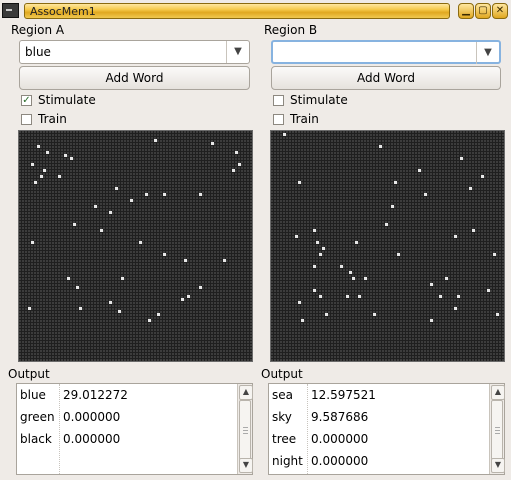 This screenshot has height=480, width=511. What do you see at coordinates (282, 395) in the screenshot?
I see `list-item-word: sea` at bounding box center [282, 395].